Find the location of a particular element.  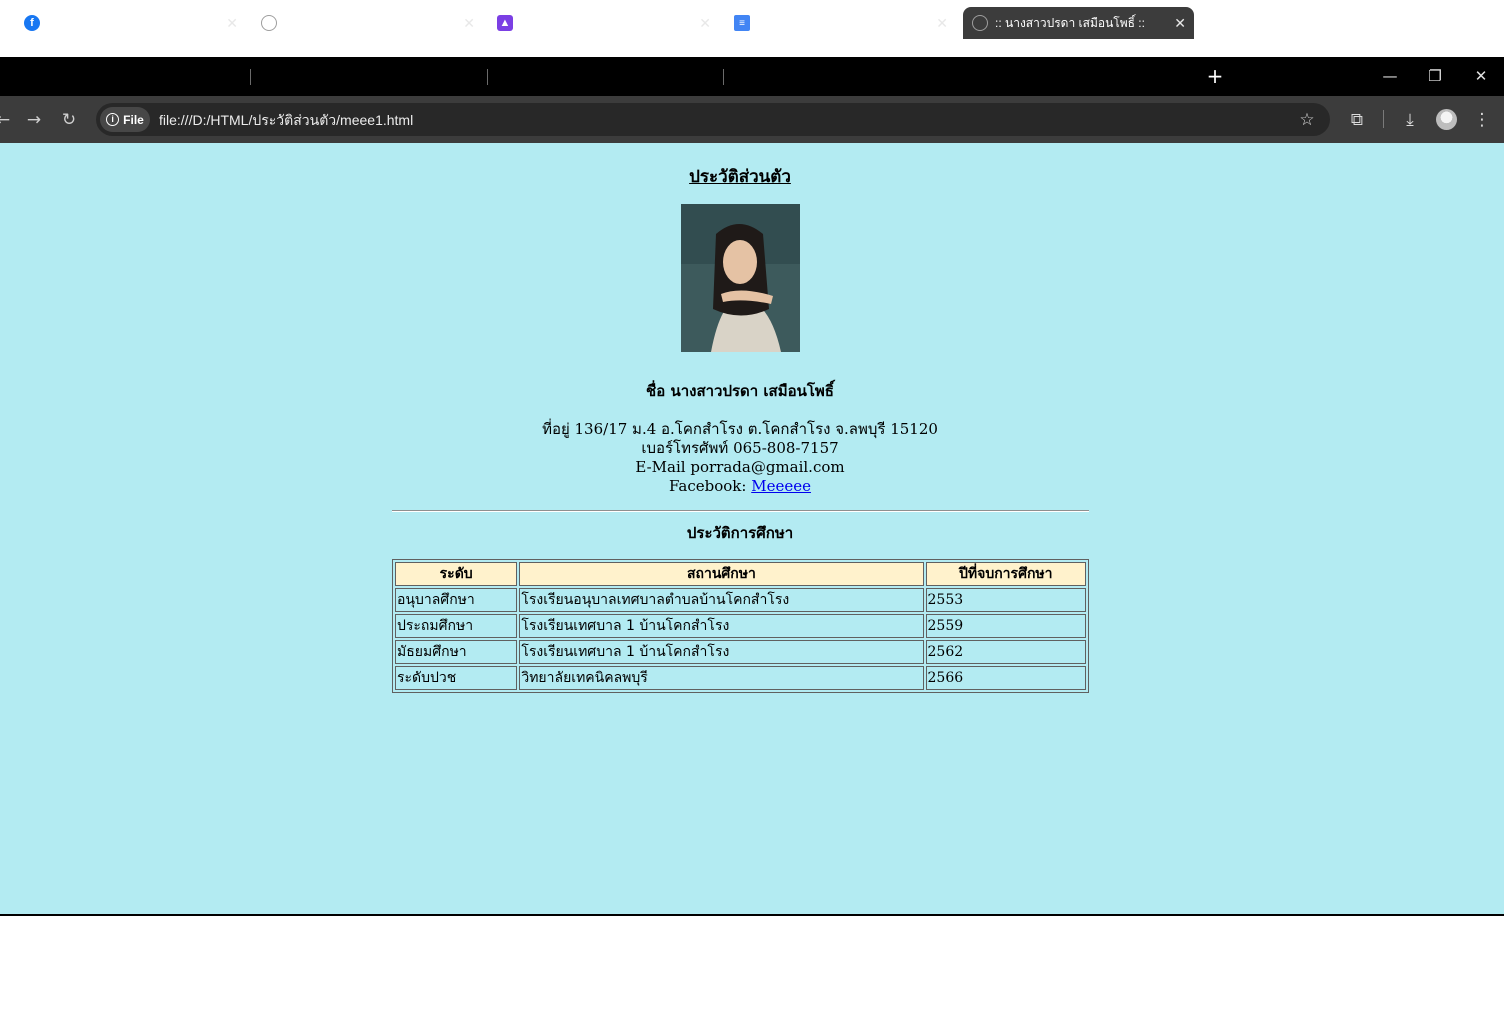

column-header-graduation-year: ปีที่จบการศึกษา is located at coordinates (1005, 574).